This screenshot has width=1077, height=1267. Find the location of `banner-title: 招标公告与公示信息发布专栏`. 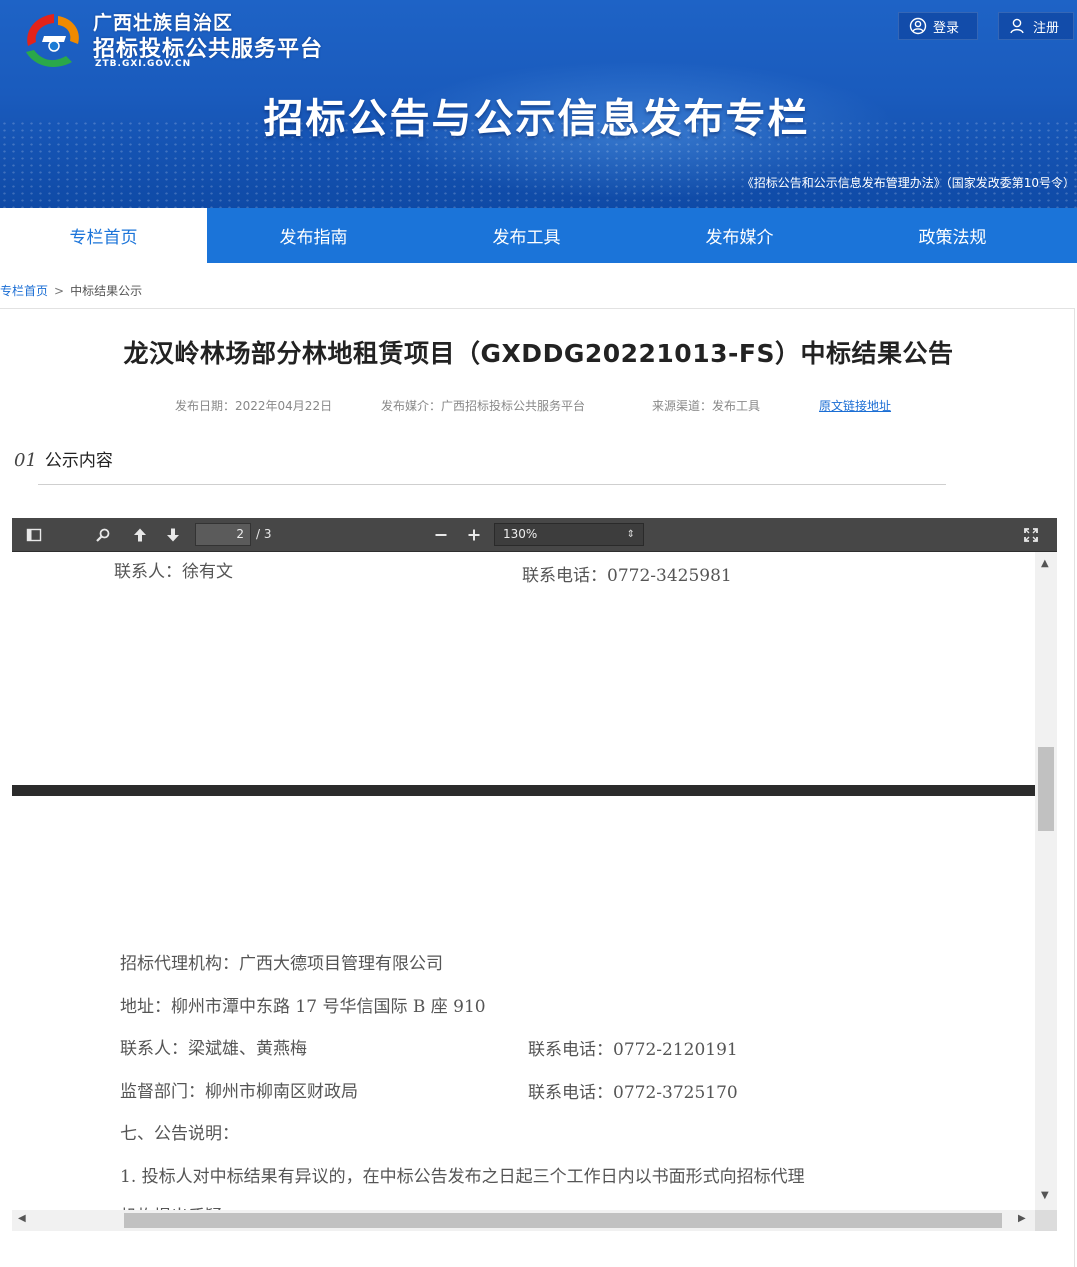

banner-title: 招标公告与公示信息发布专栏 is located at coordinates (538, 115).